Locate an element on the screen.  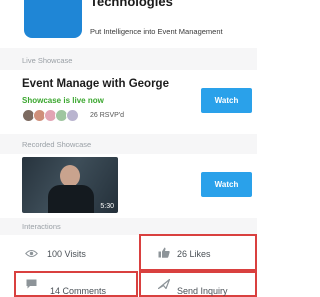
recorded-showcase-label: Recorded Showcase is located at coordinates (57, 144).